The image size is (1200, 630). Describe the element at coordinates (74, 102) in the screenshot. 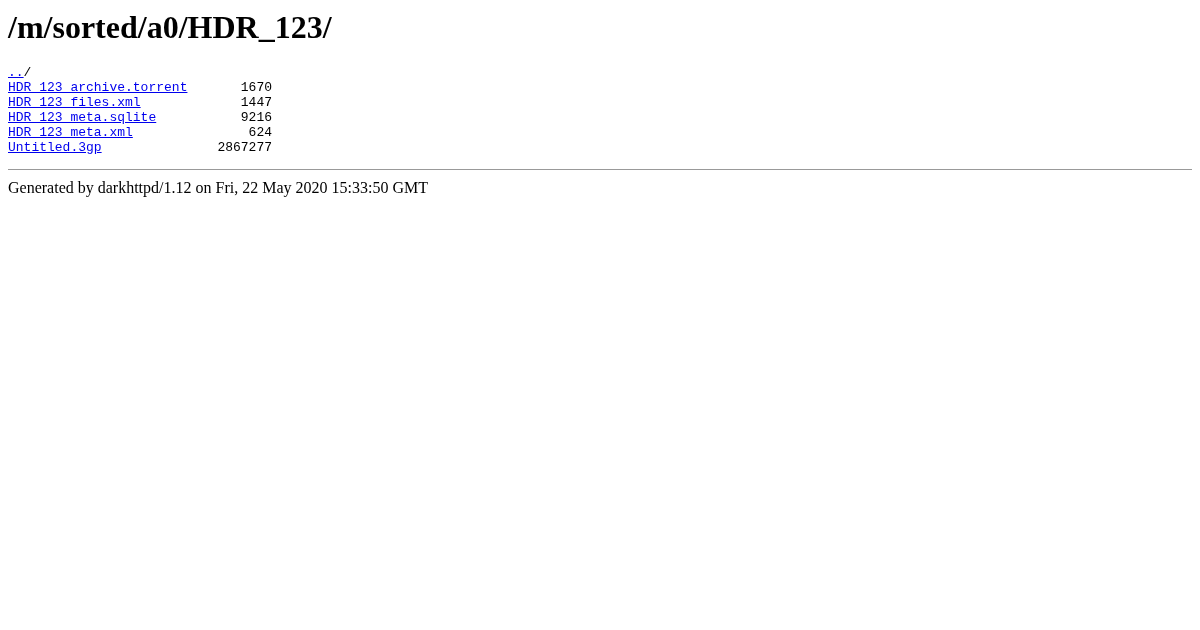

I see `file-link: HDR_123_files.xml` at that location.